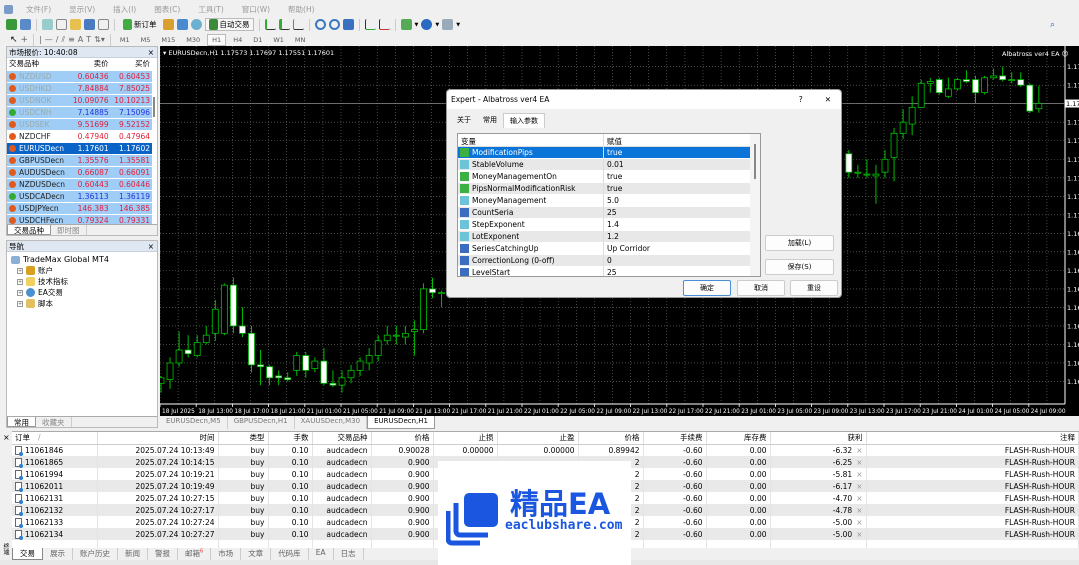 This screenshot has width=1079, height=565. What do you see at coordinates (644, 99) in the screenshot?
I see `dialog-titlebar: Expert - Albatross ver4 EA ? ✕` at bounding box center [644, 99].